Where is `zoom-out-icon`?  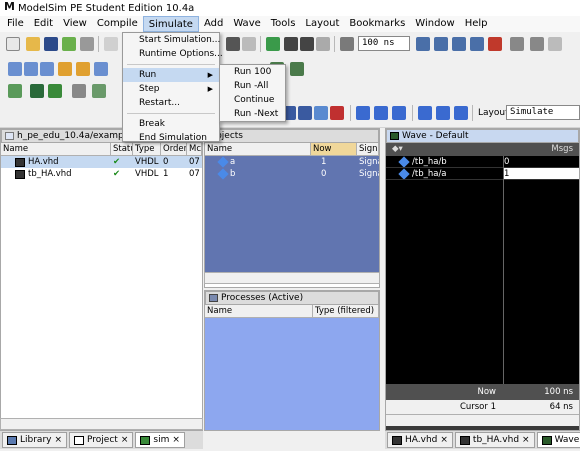
zoom-out-icon is located at coordinates (31, 69).